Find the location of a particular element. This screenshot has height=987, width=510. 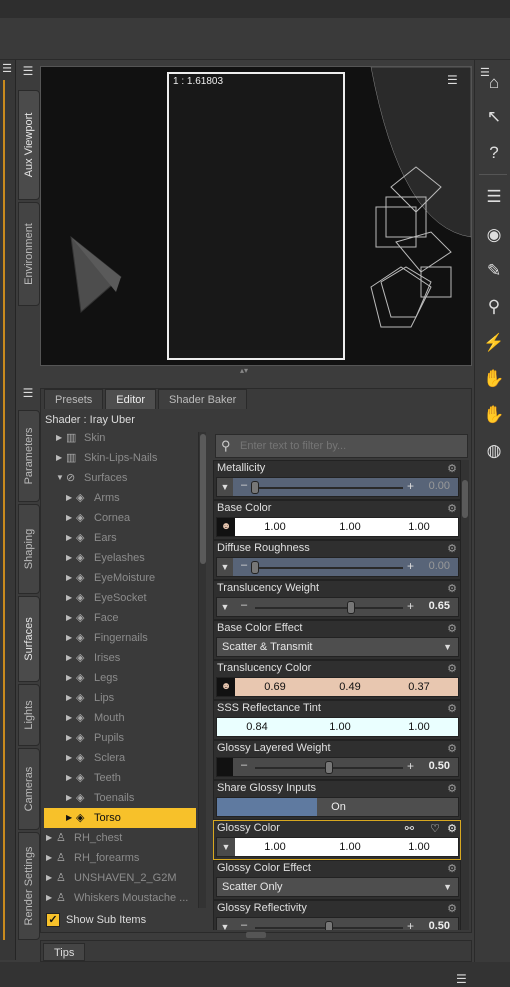

surfaces-pane-menu-icon: ☰ is located at coordinates (28, 395).